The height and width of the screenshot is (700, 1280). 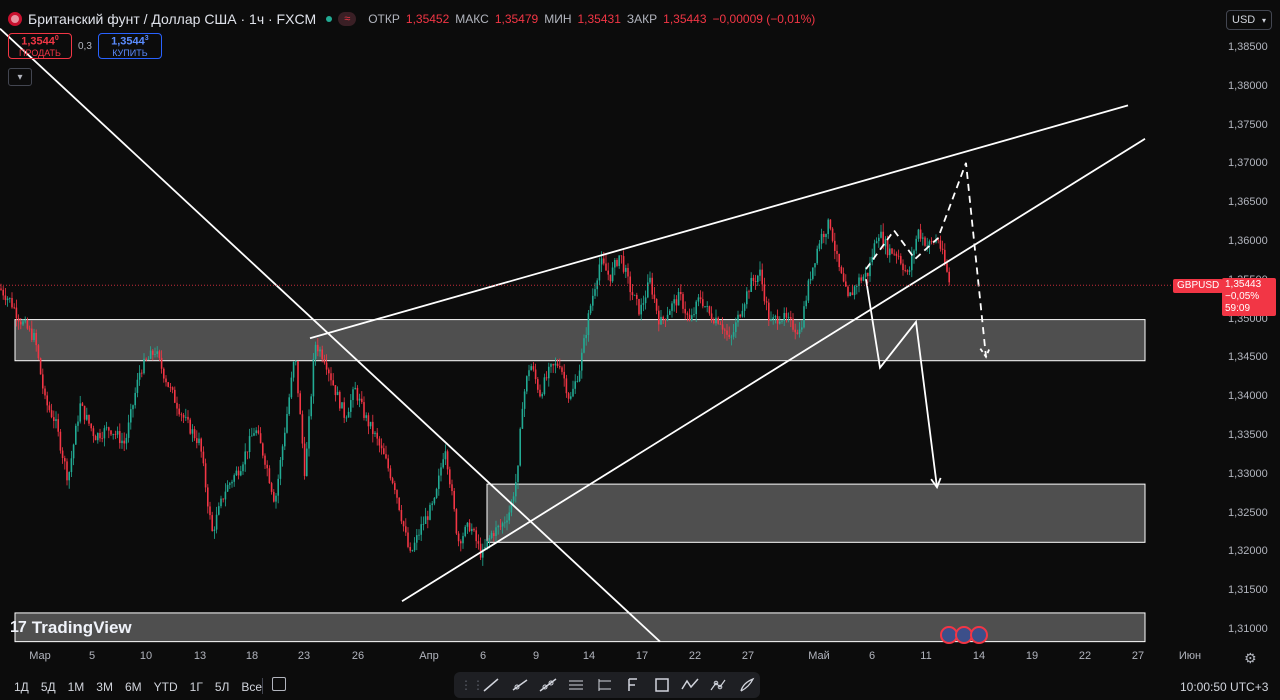 What do you see at coordinates (580, 340) in the screenshot?
I see `upper-zone` at bounding box center [580, 340].